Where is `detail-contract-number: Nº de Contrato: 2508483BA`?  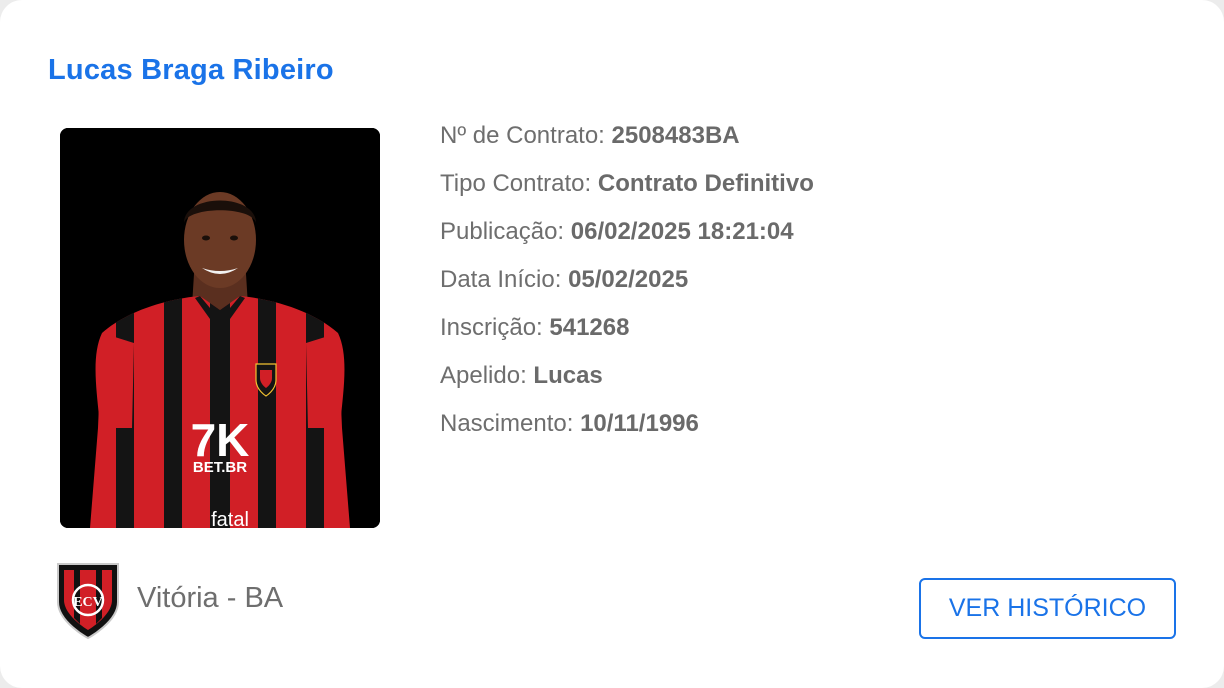 detail-contract-number: Nº de Contrato: 2508483BA is located at coordinates (590, 135).